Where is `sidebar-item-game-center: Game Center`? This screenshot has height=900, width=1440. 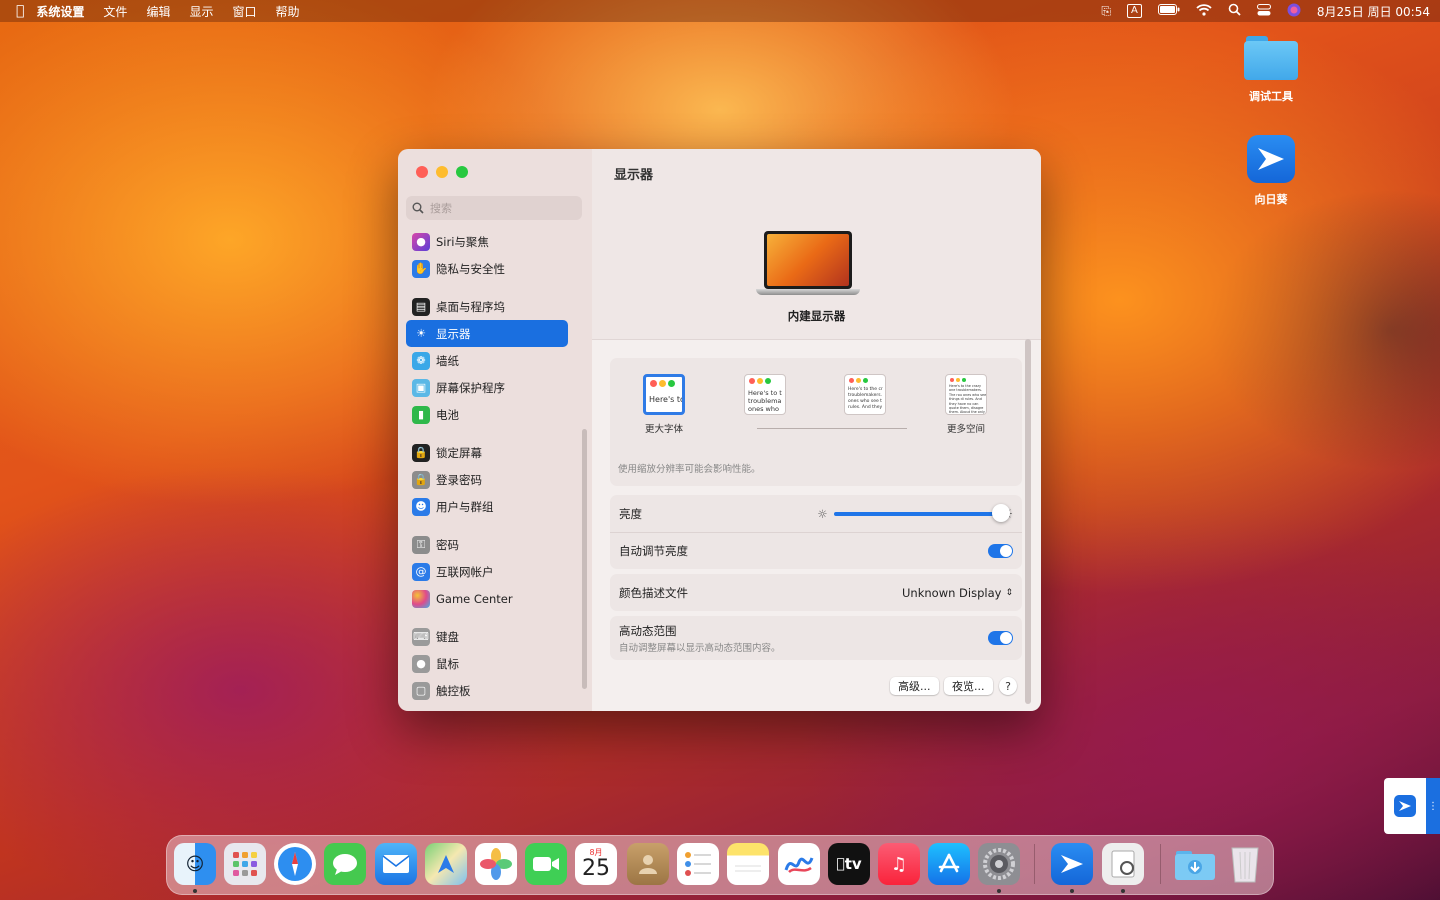
sidebar-item-game-center: Game Center is located at coordinates (487, 598).